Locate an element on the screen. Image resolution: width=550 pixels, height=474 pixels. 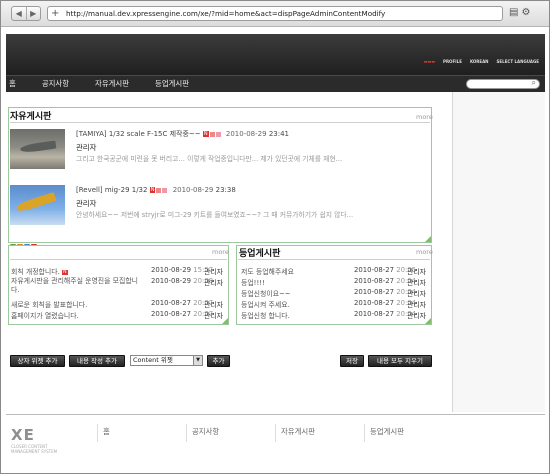
list-item-title: 등업시켜 주세요. is located at coordinates (265, 304).